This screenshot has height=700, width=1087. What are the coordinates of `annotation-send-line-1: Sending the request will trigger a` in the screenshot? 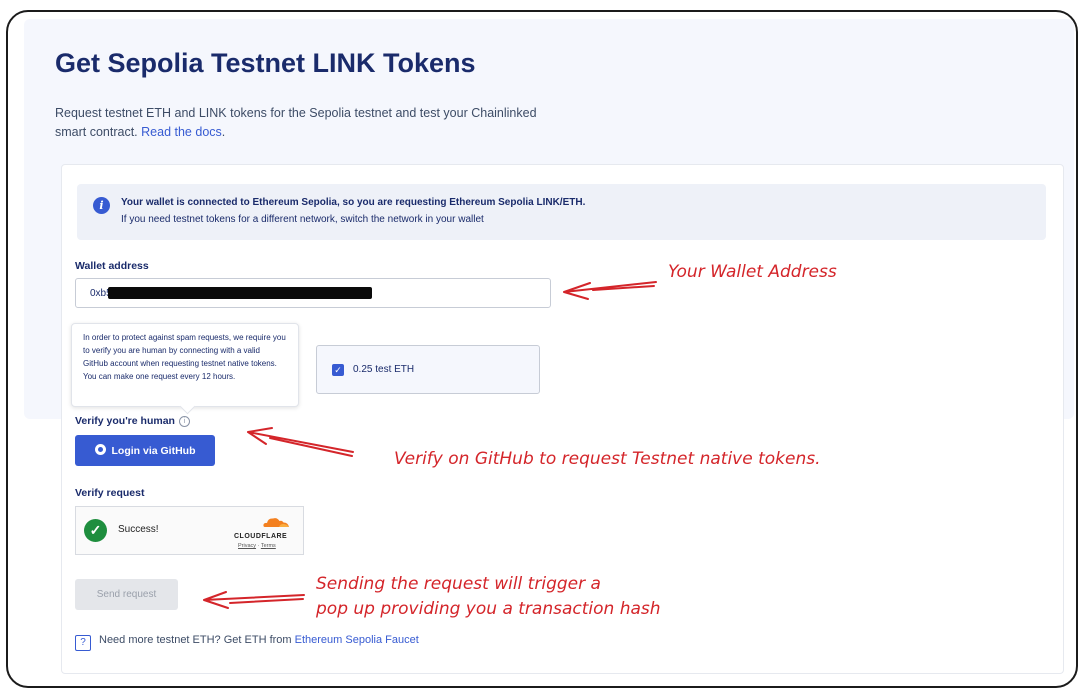 It's located at (458, 584).